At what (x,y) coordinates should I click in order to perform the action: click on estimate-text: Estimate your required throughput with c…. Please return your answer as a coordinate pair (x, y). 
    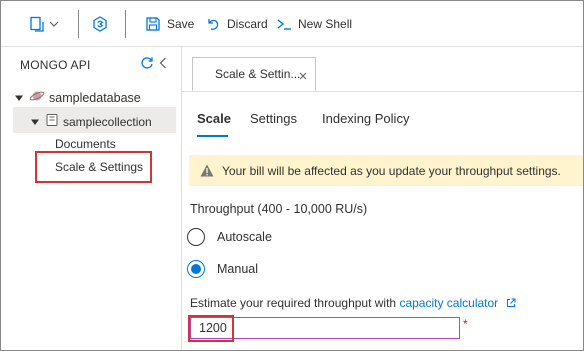
    Looking at the image, I should click on (353, 303).